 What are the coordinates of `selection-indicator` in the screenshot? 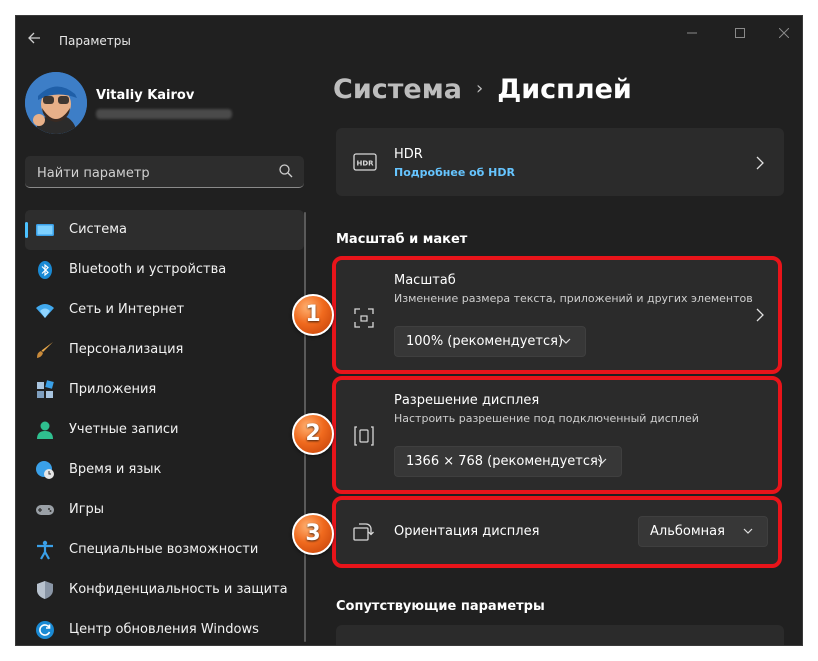 It's located at (26, 230).